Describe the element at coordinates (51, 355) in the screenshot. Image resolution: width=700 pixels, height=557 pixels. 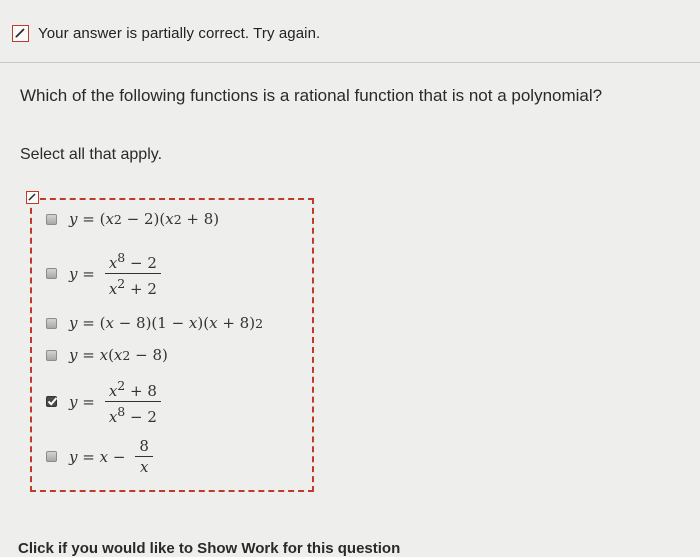
I see `option-4-checkbox` at that location.